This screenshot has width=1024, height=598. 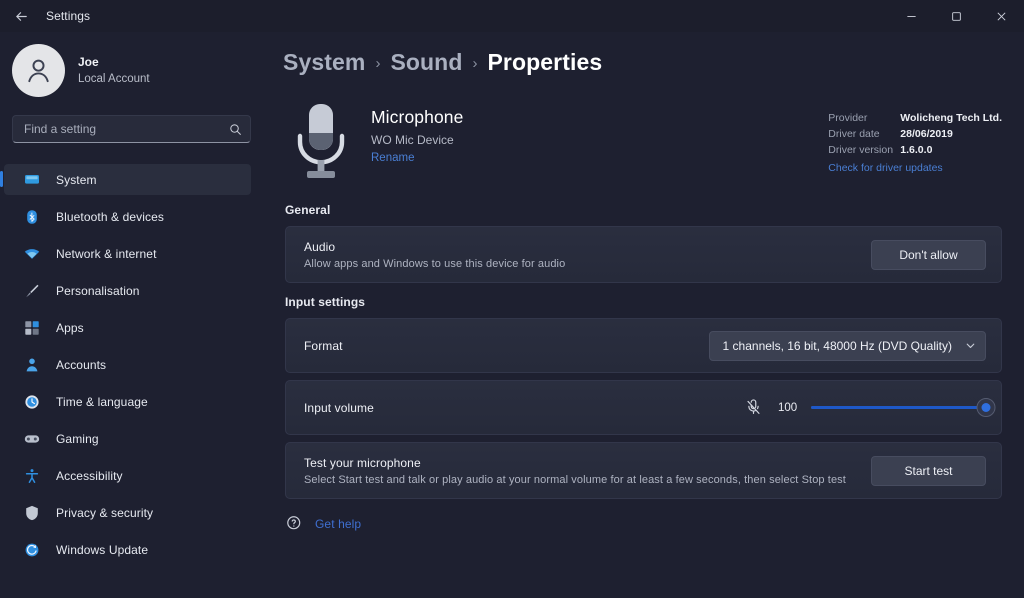 I want to click on driver-version-row: Driver version 1.6.0.0, so click(x=915, y=151).